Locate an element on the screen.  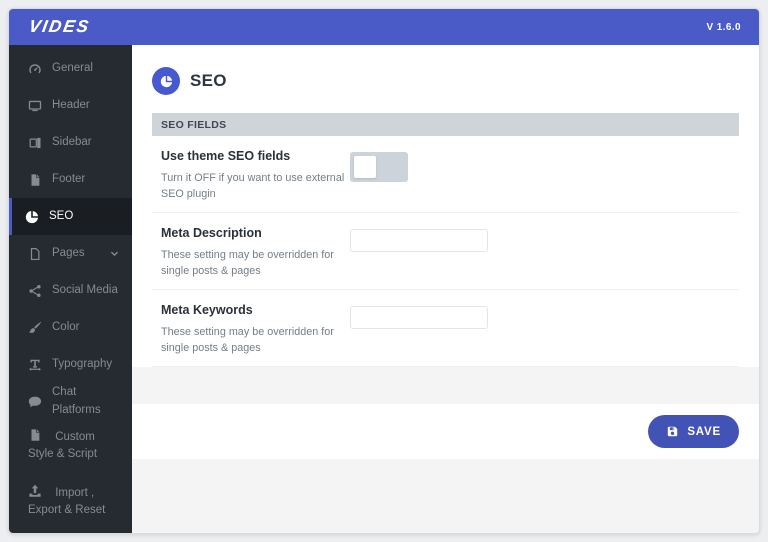
sidebar-item-label: SEO is located at coordinates (61, 215).